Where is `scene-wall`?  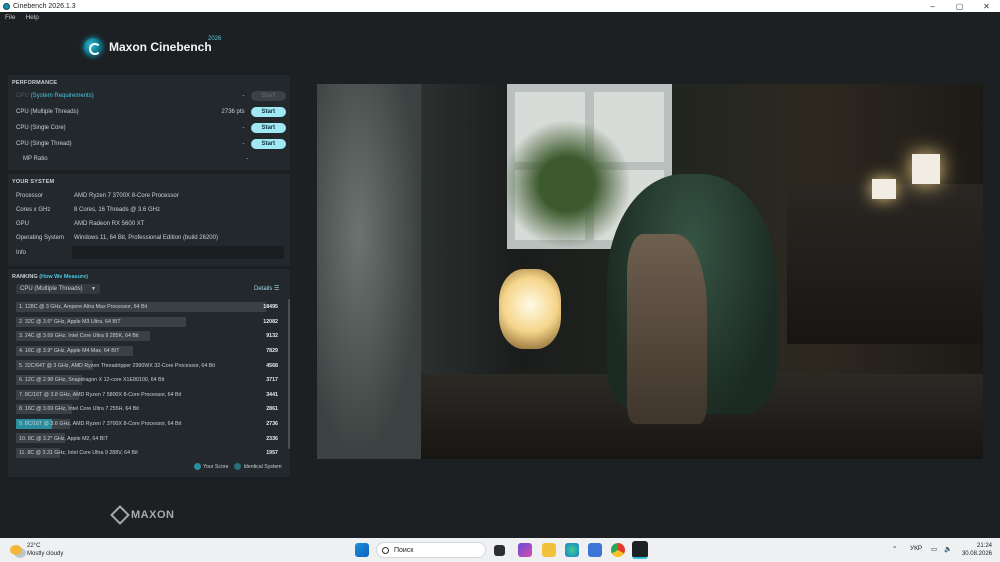
scene-wall is located at coordinates (369, 271).